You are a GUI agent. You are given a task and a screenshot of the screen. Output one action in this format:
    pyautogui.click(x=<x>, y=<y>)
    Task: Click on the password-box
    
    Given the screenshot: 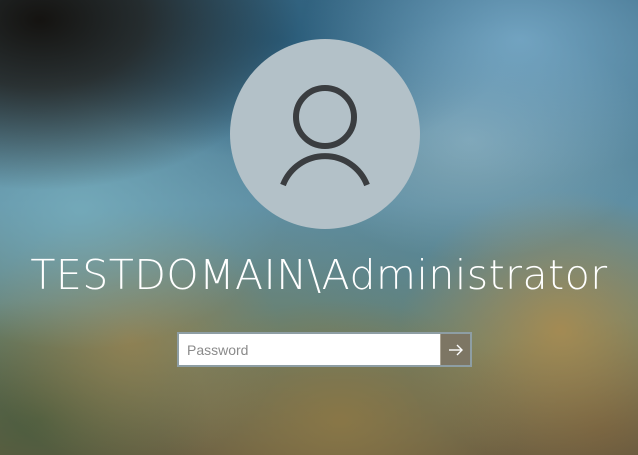 What is the action you would take?
    pyautogui.click(x=324, y=349)
    